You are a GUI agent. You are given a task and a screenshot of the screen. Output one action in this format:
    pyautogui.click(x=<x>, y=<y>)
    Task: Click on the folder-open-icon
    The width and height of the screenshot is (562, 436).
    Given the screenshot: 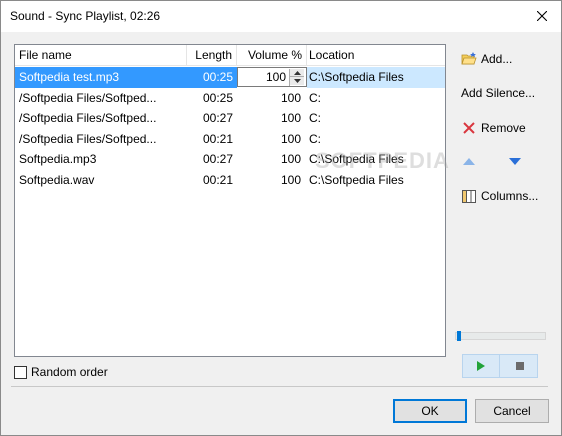 What is the action you would take?
    pyautogui.click(x=469, y=59)
    